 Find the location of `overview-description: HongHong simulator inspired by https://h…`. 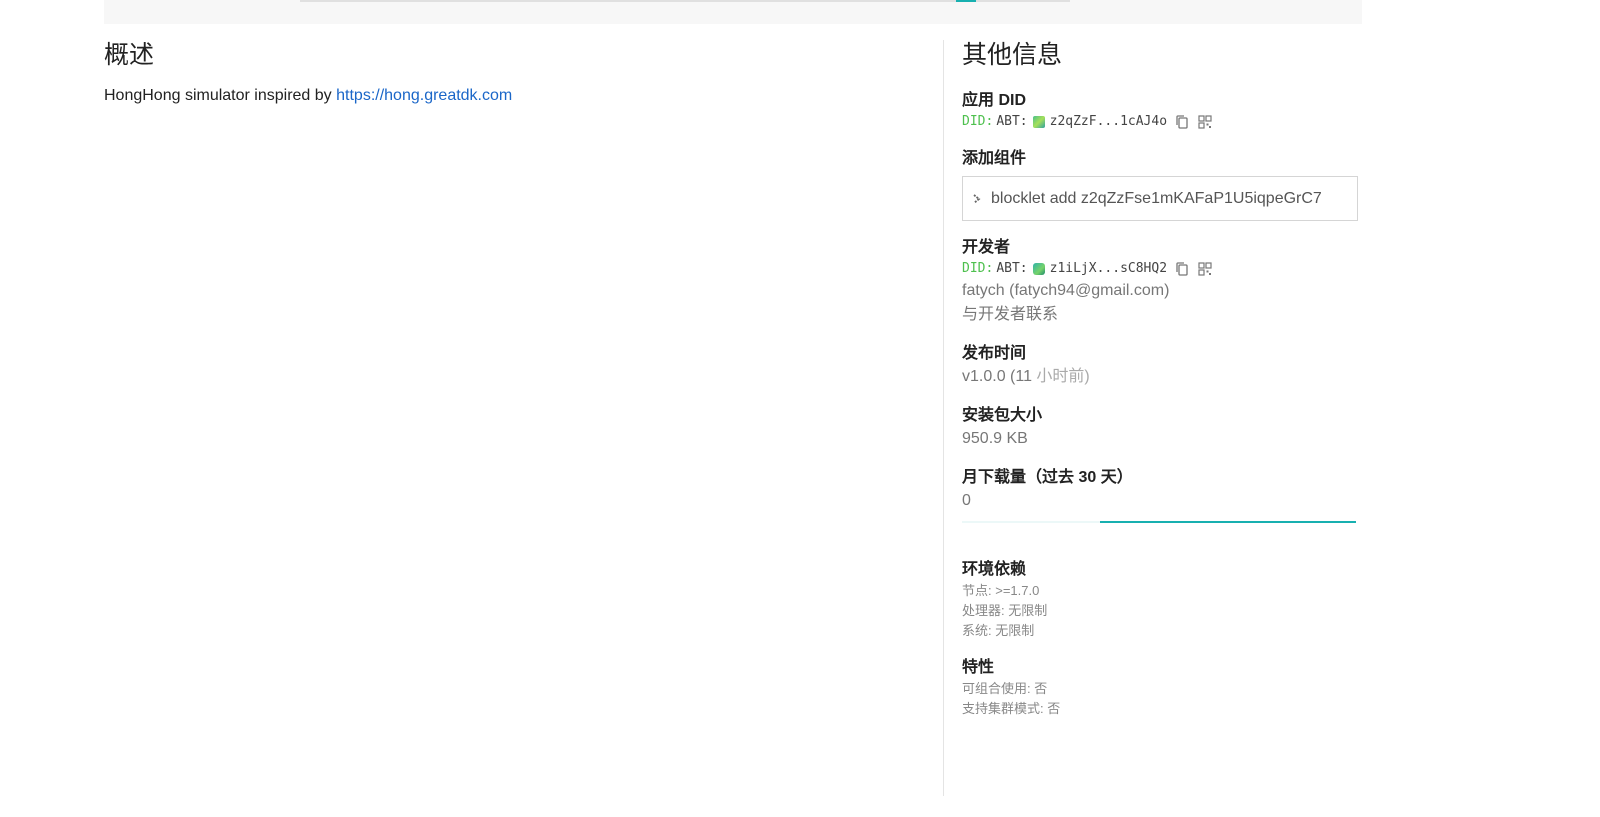

overview-description: HongHong simulator inspired by https://h… is located at coordinates (514, 96).